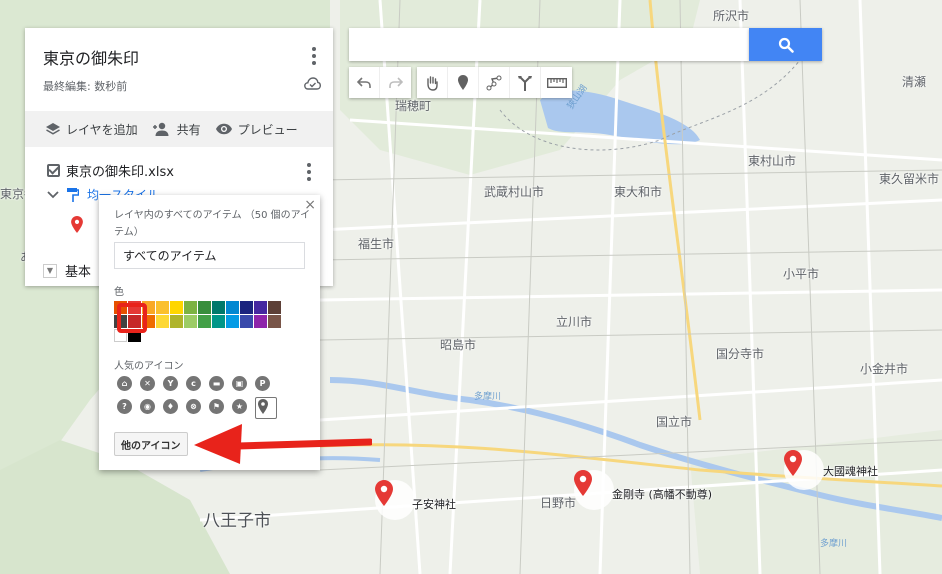 This screenshot has width=942, height=574. I want to click on city-label: 日野市, so click(558, 503).